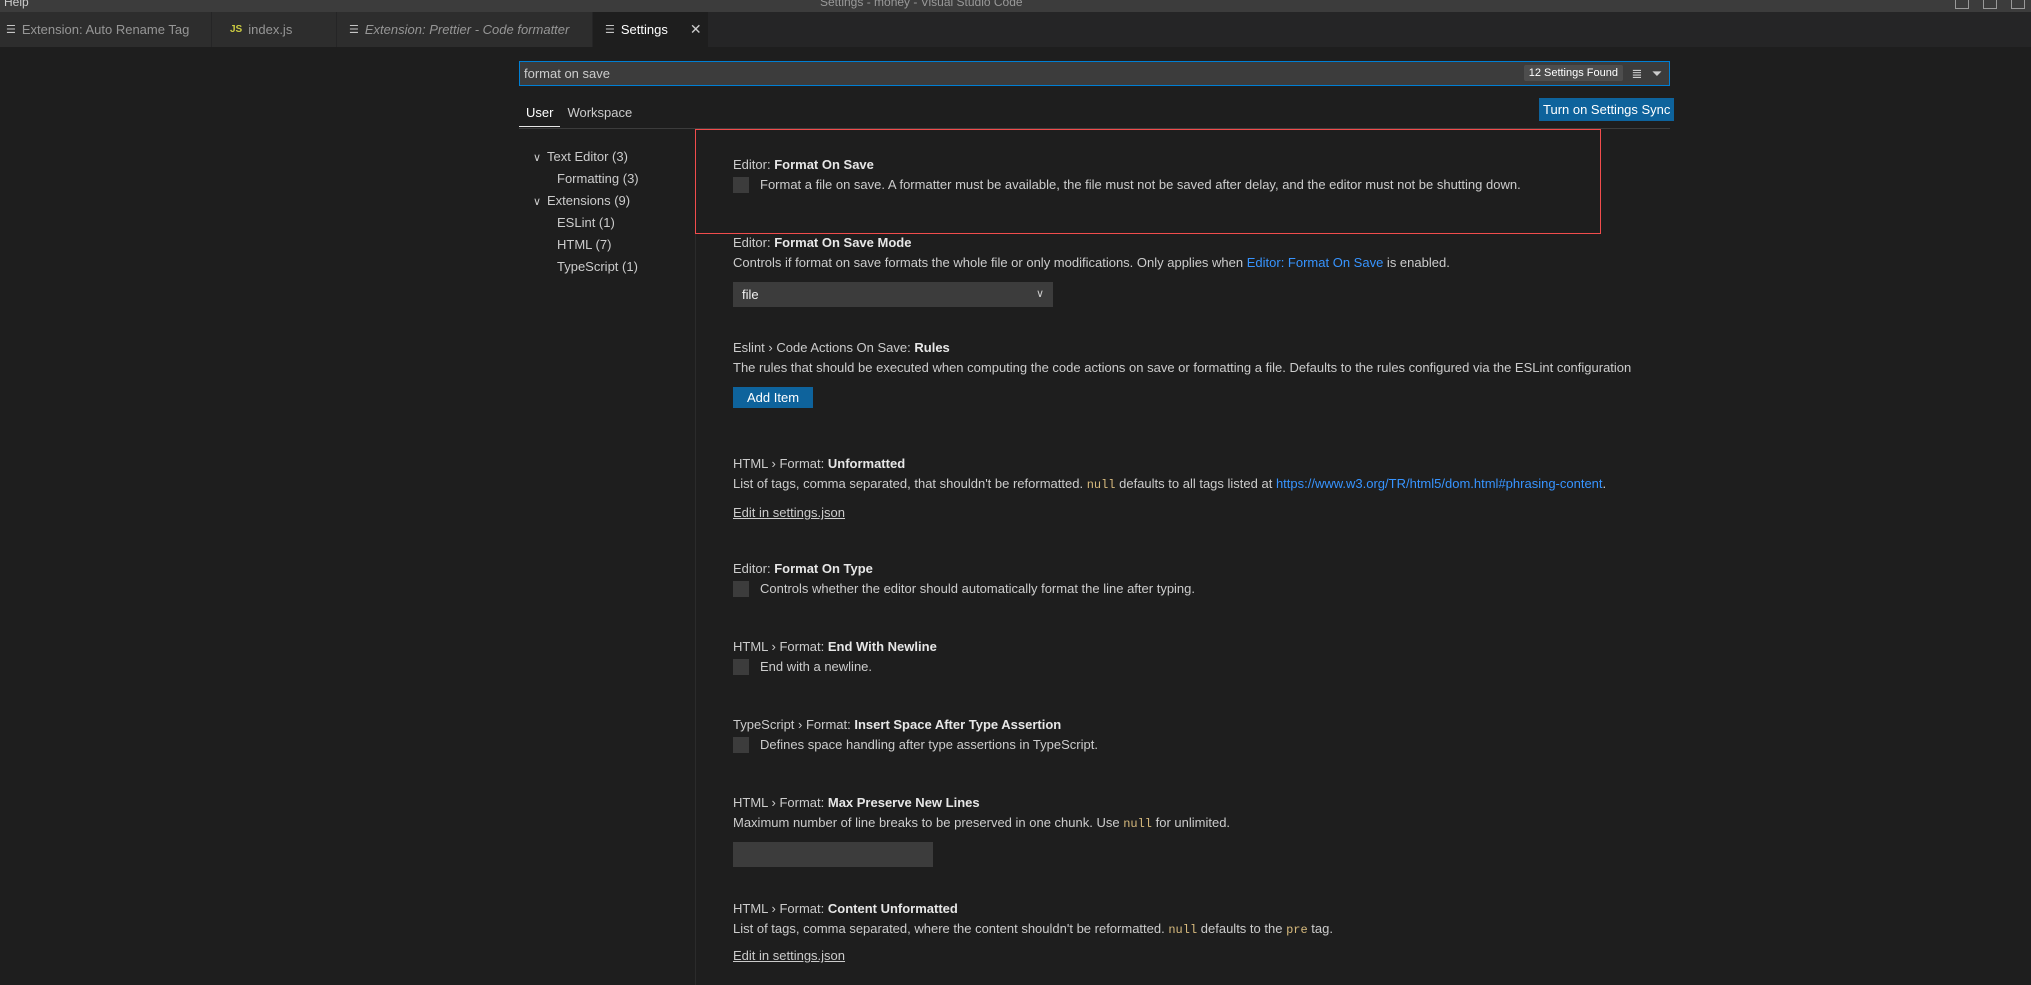 The height and width of the screenshot is (985, 2031). I want to click on toc-divider, so click(695, 557).